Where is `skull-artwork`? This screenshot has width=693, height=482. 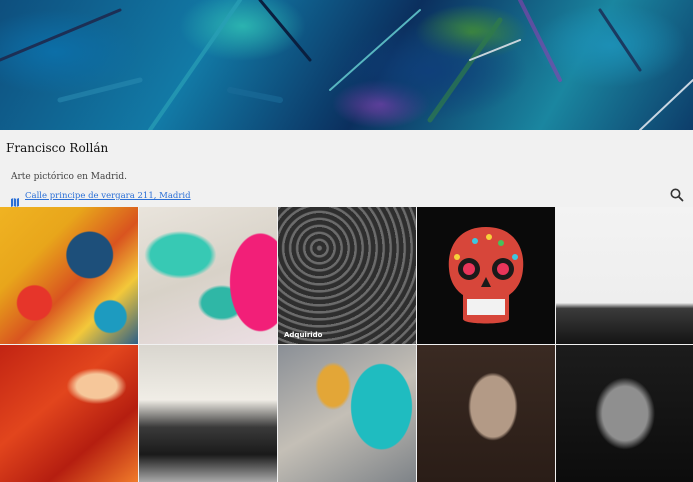 skull-artwork is located at coordinates (486, 275).